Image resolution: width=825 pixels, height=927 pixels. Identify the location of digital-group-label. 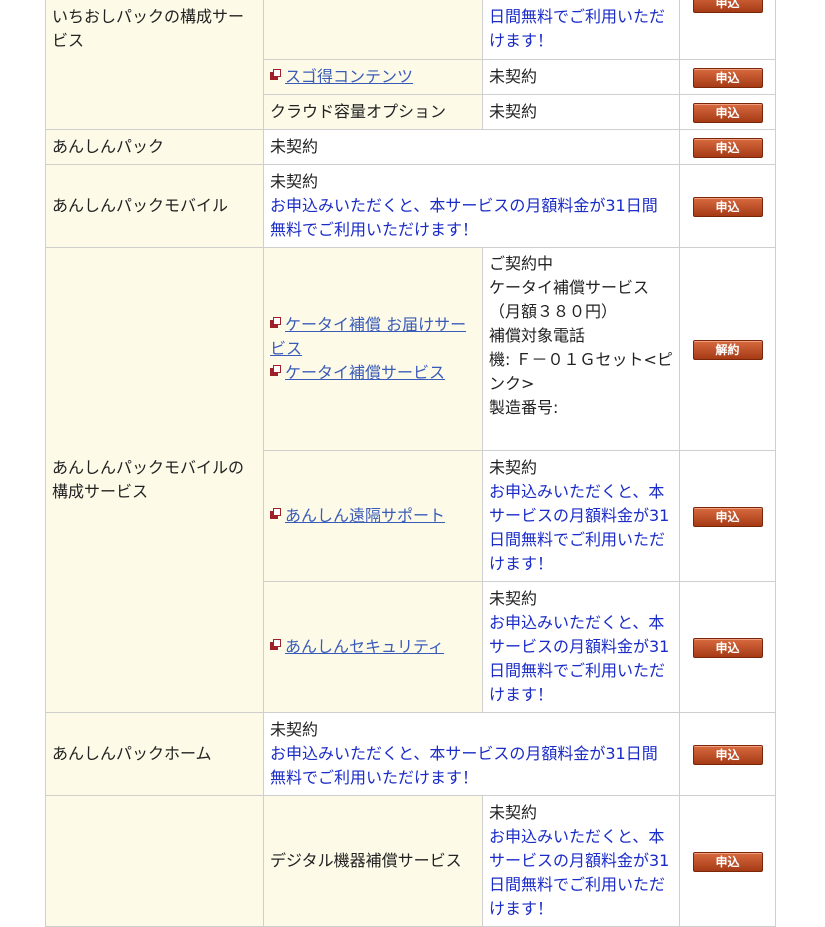
(154, 861).